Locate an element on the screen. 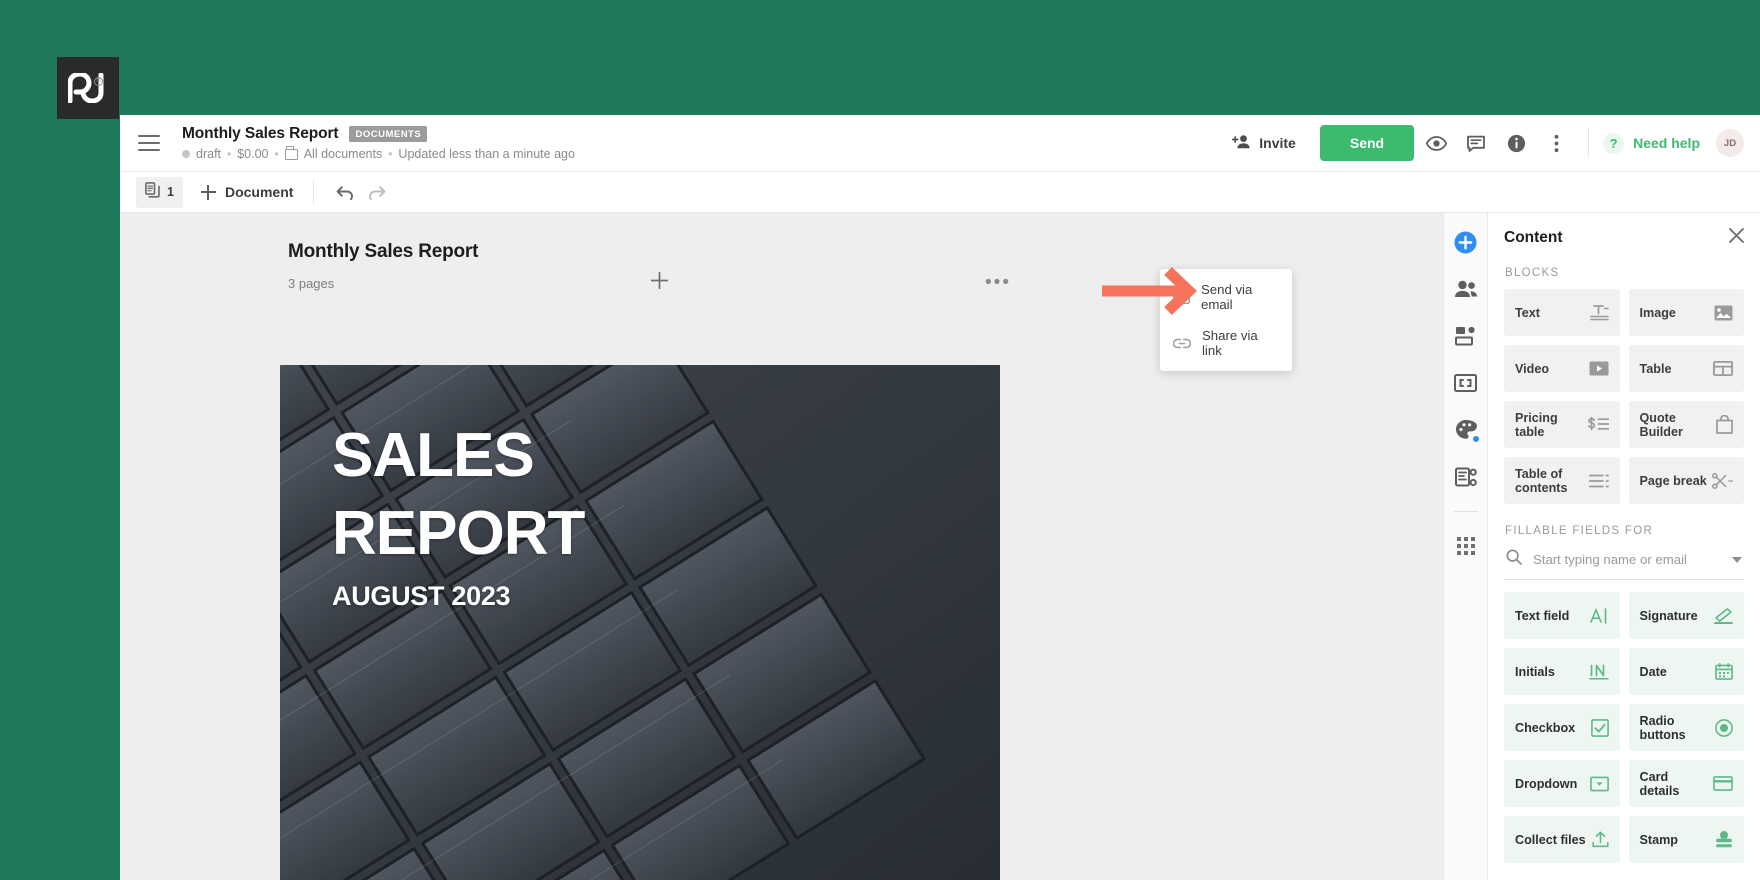 Image resolution: width=1760 pixels, height=880 pixels. field-label: Radio buttons is located at coordinates (1662, 727).